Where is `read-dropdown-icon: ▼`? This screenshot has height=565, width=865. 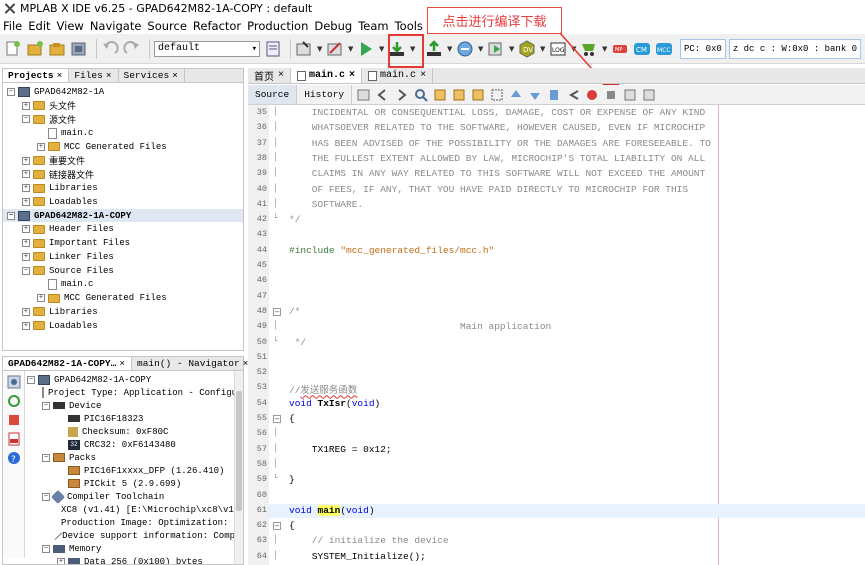
read-dropdown-icon: ▼ is located at coordinates (450, 49).